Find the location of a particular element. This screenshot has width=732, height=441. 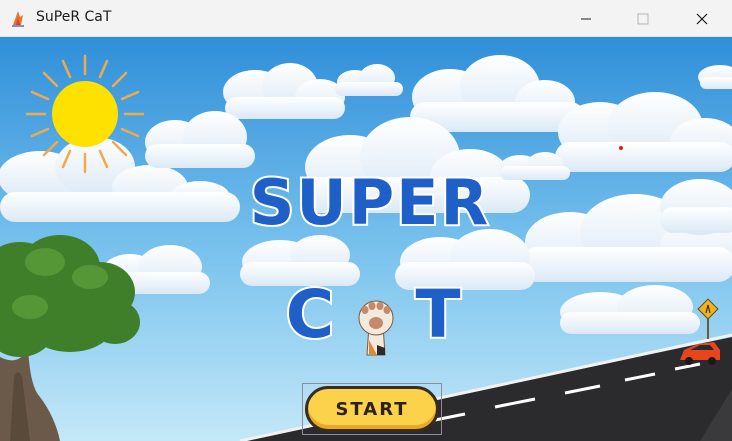

window-titlebar: SuPeR CaT is located at coordinates (366, 18).